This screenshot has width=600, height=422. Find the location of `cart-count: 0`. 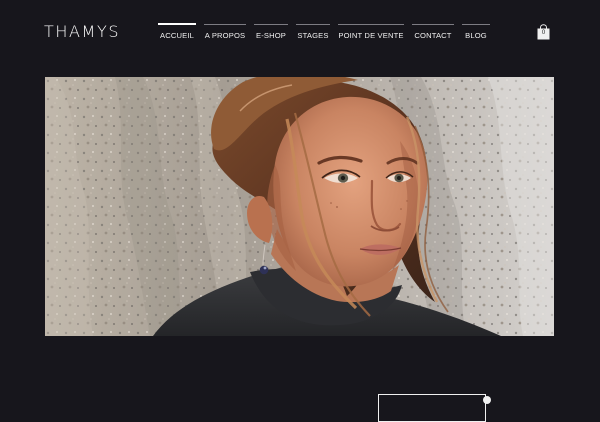

cart-count: 0 is located at coordinates (543, 33).